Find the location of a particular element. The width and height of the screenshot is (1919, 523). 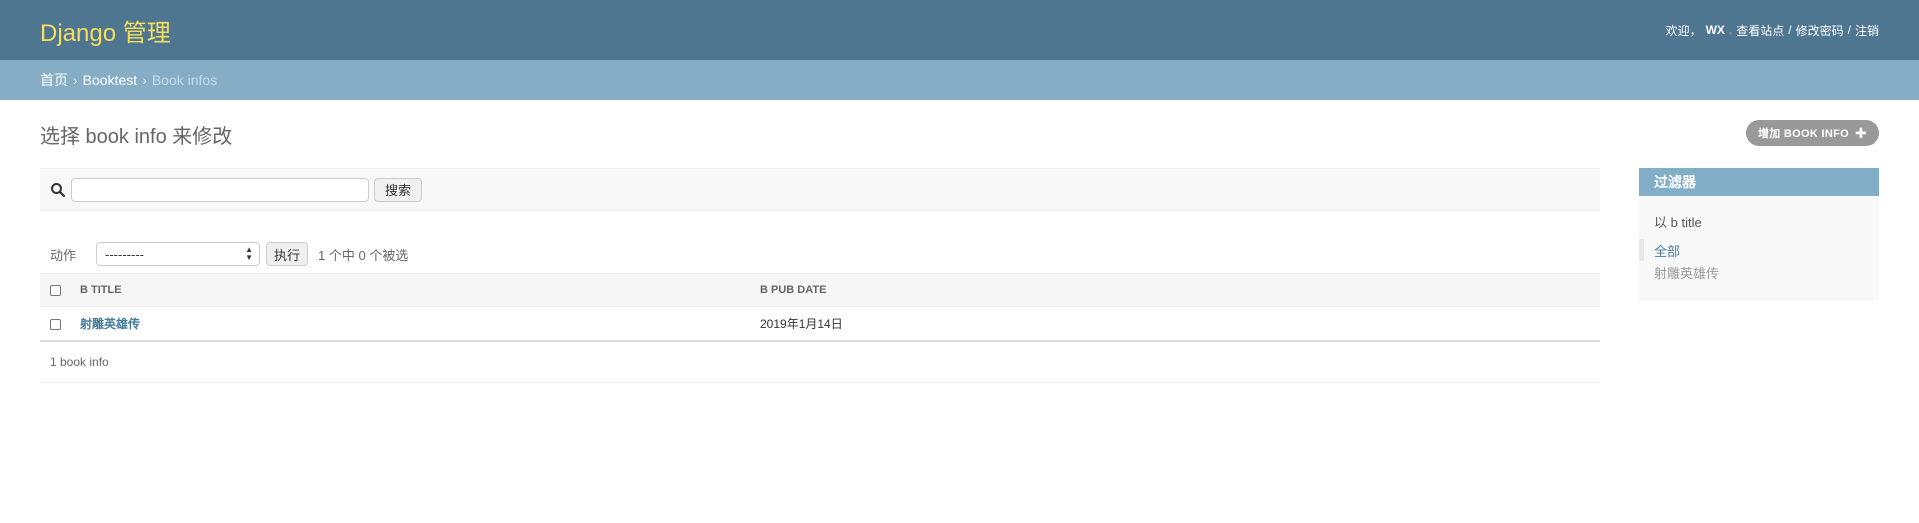

logout-link: 注销 is located at coordinates (1867, 30).